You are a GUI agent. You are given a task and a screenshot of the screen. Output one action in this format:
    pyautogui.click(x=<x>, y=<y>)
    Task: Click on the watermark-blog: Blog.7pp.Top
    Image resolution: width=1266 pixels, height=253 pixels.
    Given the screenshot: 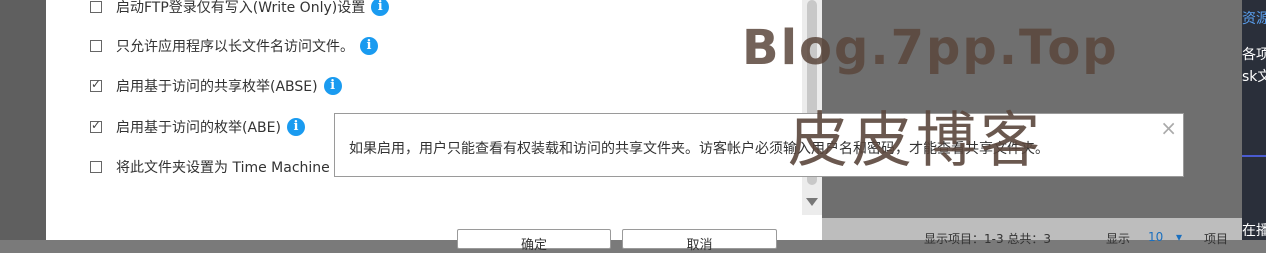 What is the action you would take?
    pyautogui.click(x=930, y=48)
    